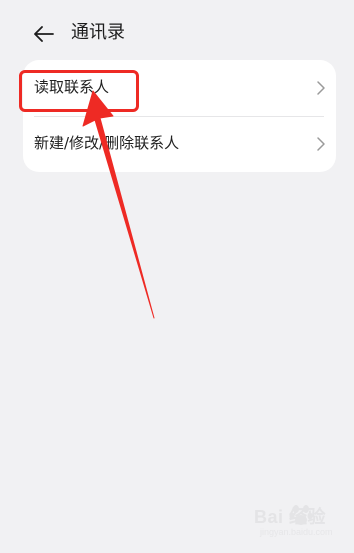  Describe the element at coordinates (72, 87) in the screenshot. I see `list-item-label: 读取联系人` at that location.